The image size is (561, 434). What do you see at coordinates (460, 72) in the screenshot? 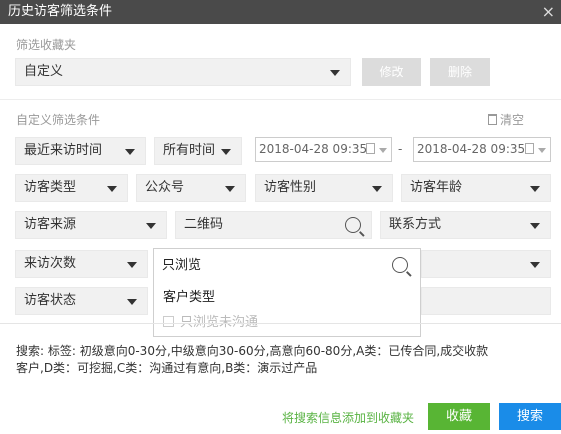
I see `delete-button: 删除` at bounding box center [460, 72].